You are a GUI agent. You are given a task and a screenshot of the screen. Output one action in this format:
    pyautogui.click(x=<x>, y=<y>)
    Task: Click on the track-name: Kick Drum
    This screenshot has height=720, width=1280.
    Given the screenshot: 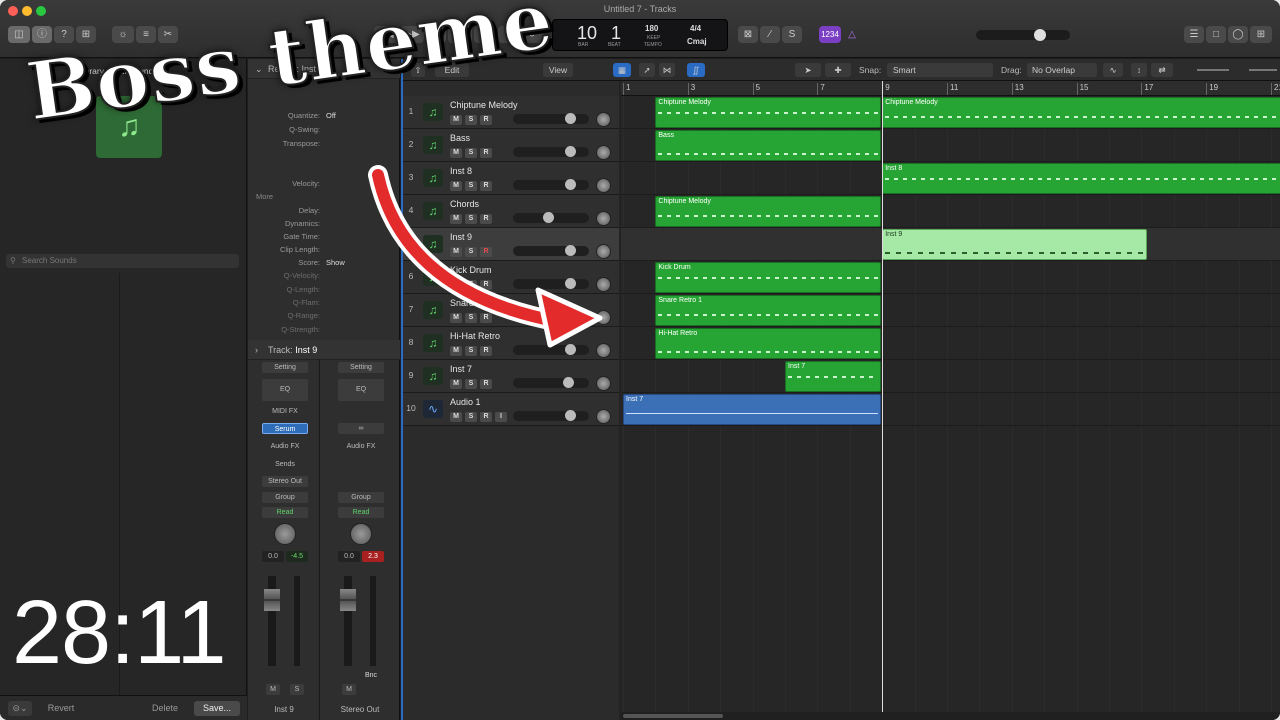 What is the action you would take?
    pyautogui.click(x=471, y=270)
    